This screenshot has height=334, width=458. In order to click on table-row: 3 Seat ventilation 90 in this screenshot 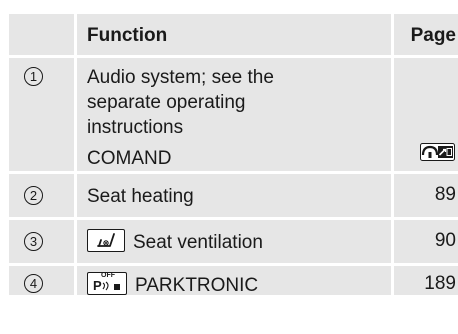, I will do `click(233, 243)`.